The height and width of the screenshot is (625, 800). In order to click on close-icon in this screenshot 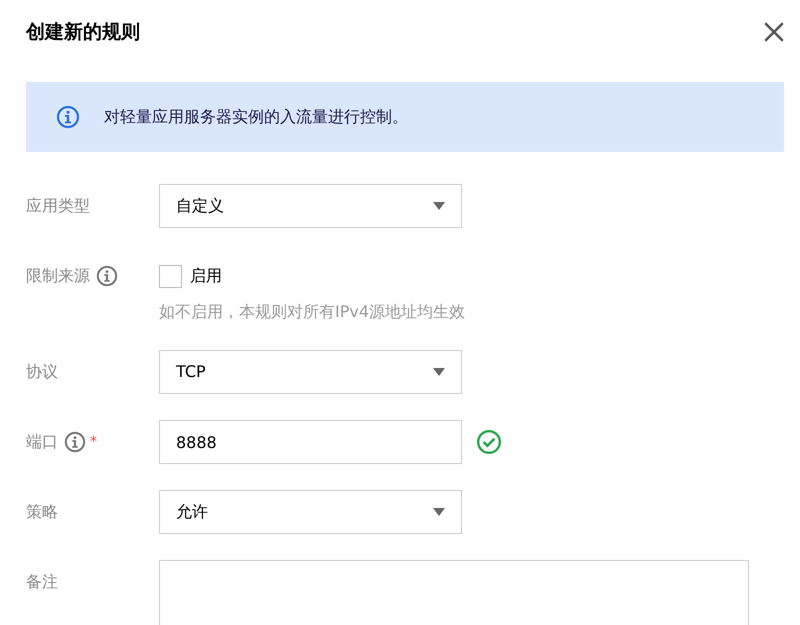, I will do `click(774, 32)`.